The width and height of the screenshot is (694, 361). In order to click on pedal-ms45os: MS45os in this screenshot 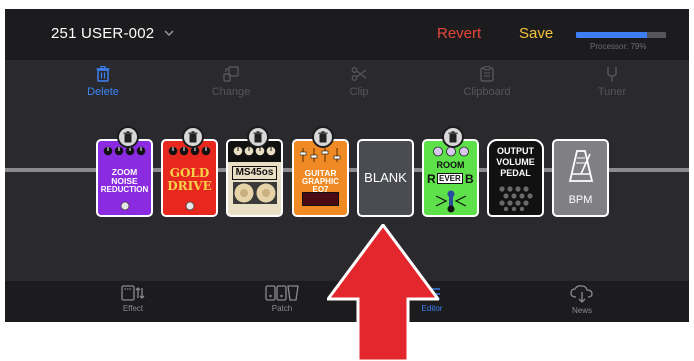, I will do `click(254, 178)`.